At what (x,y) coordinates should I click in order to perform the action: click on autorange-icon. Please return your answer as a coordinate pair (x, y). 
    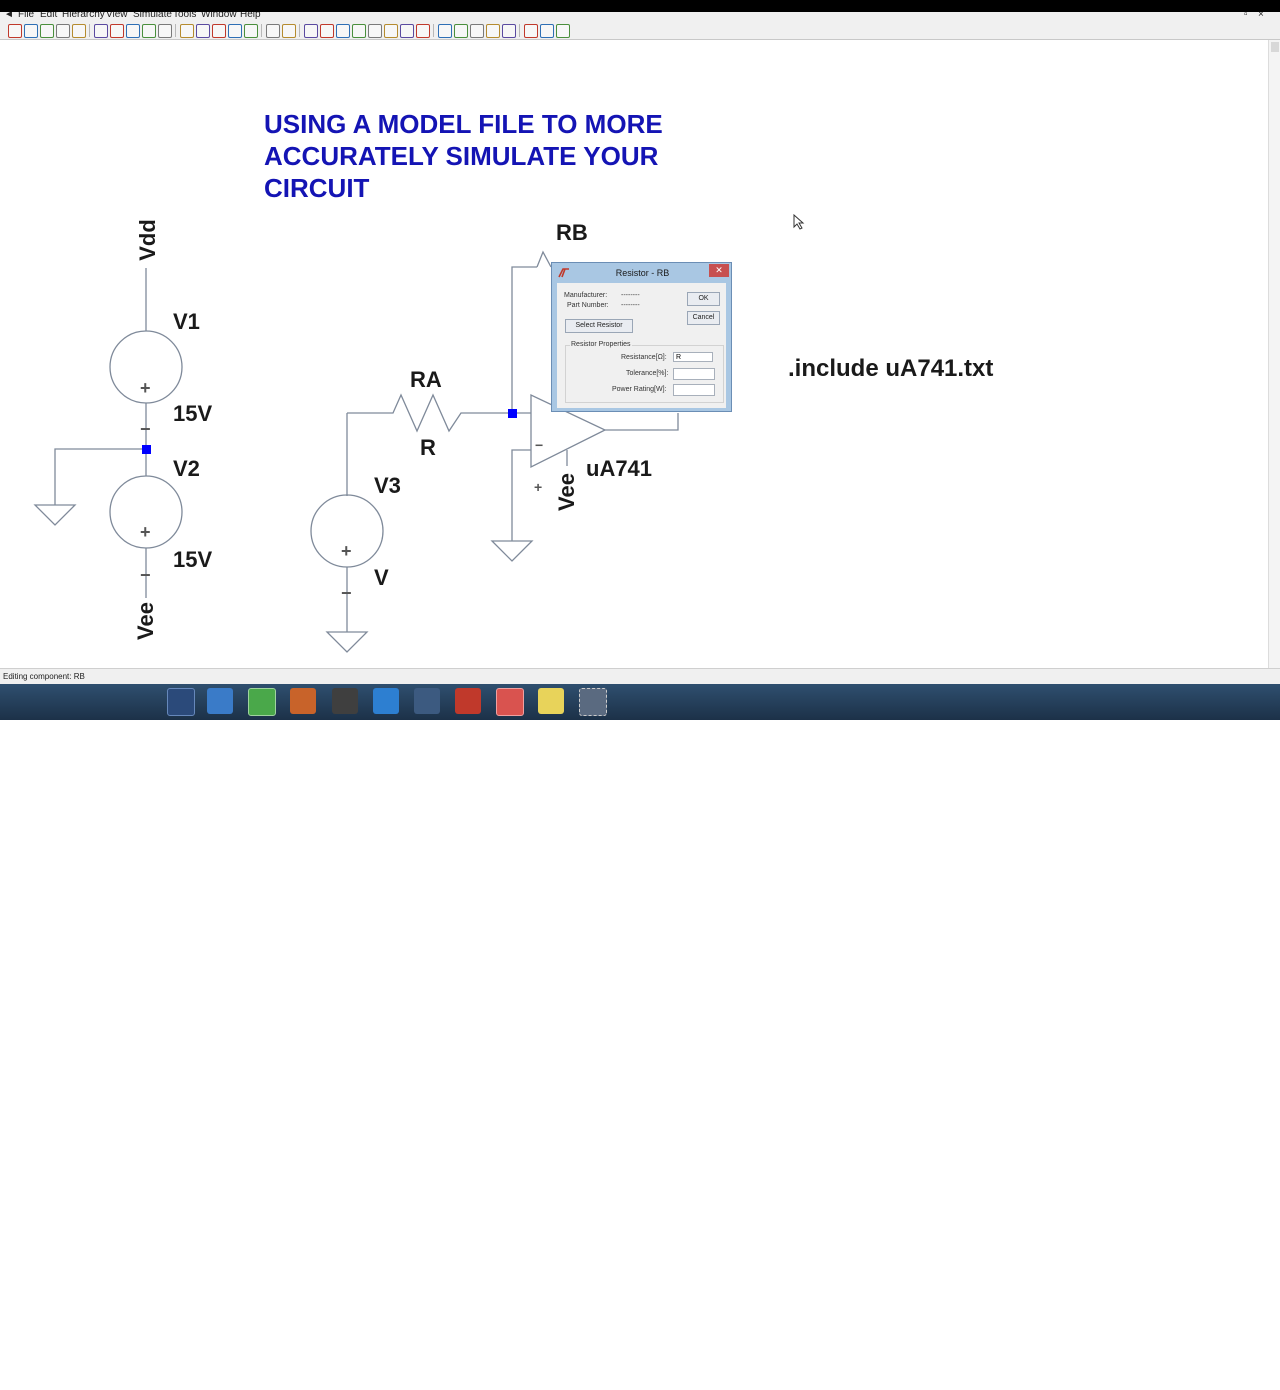
    Looking at the image, I should click on (187, 31).